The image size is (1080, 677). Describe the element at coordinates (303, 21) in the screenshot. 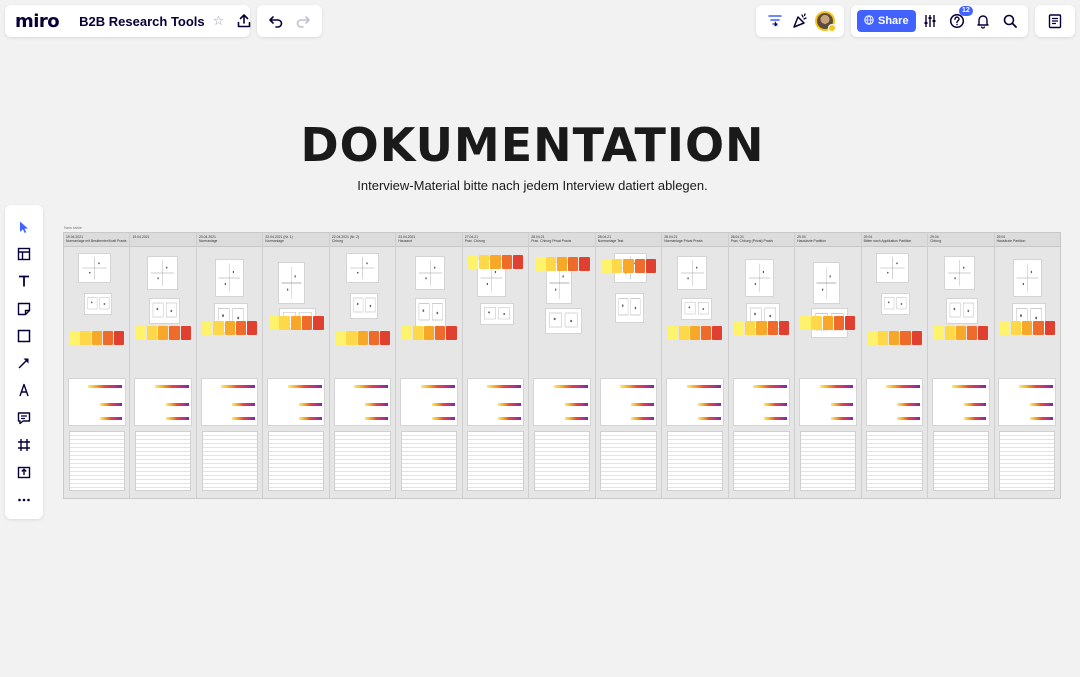

I see `redo-icon` at that location.